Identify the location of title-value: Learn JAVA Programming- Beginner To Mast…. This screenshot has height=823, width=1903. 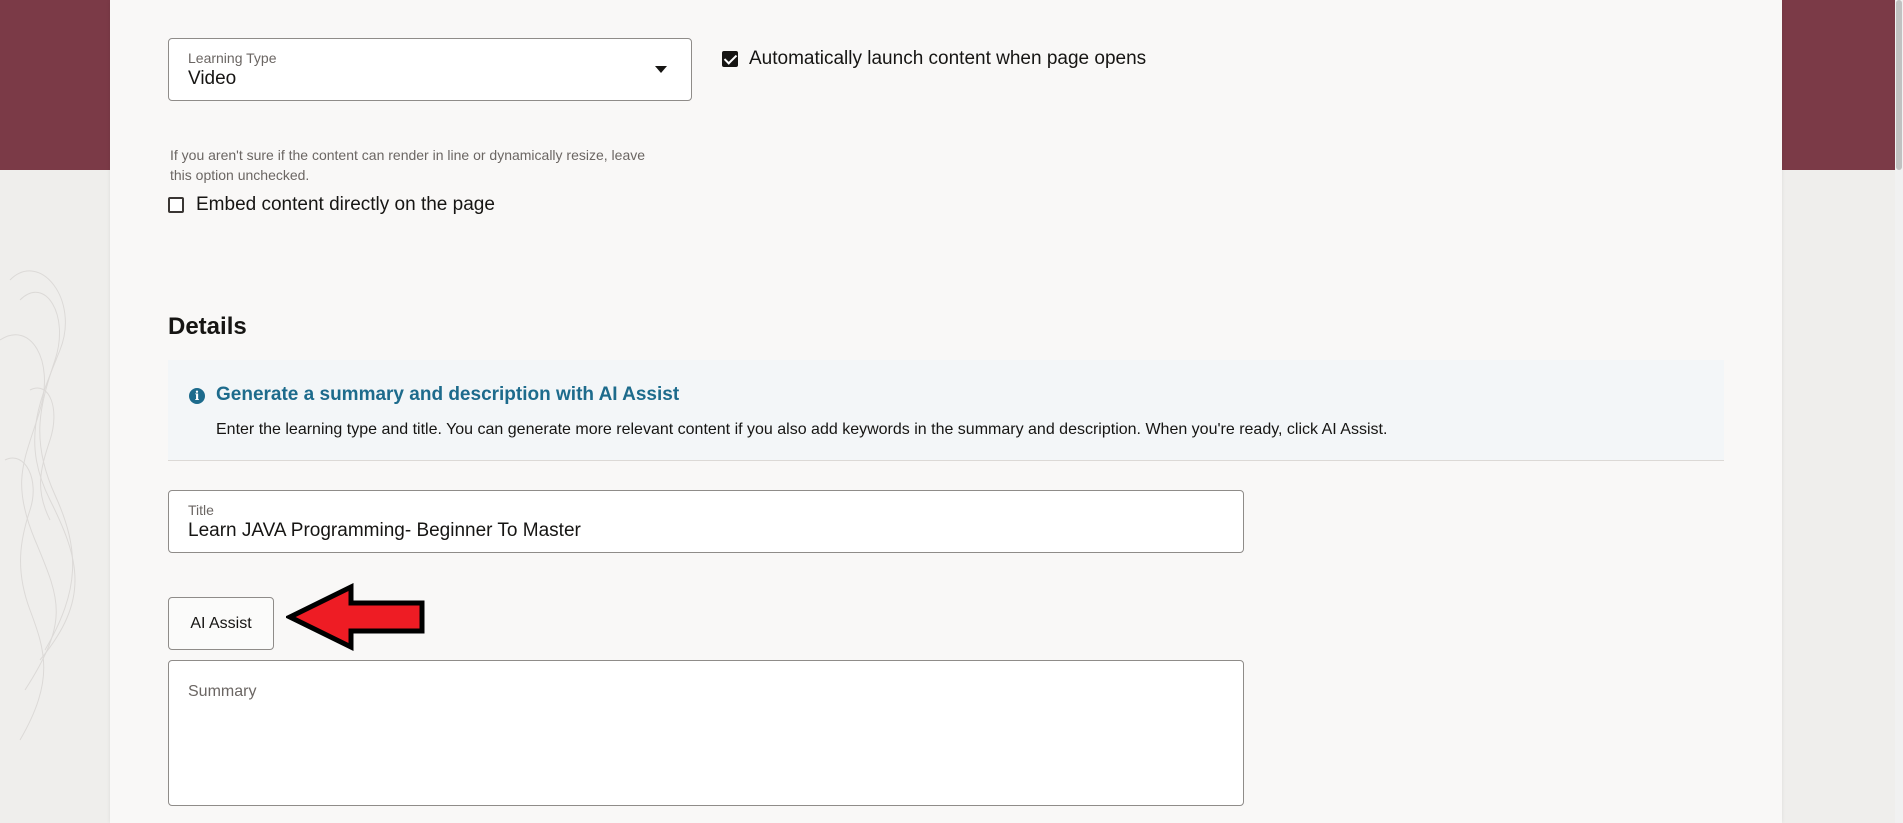
(384, 530).